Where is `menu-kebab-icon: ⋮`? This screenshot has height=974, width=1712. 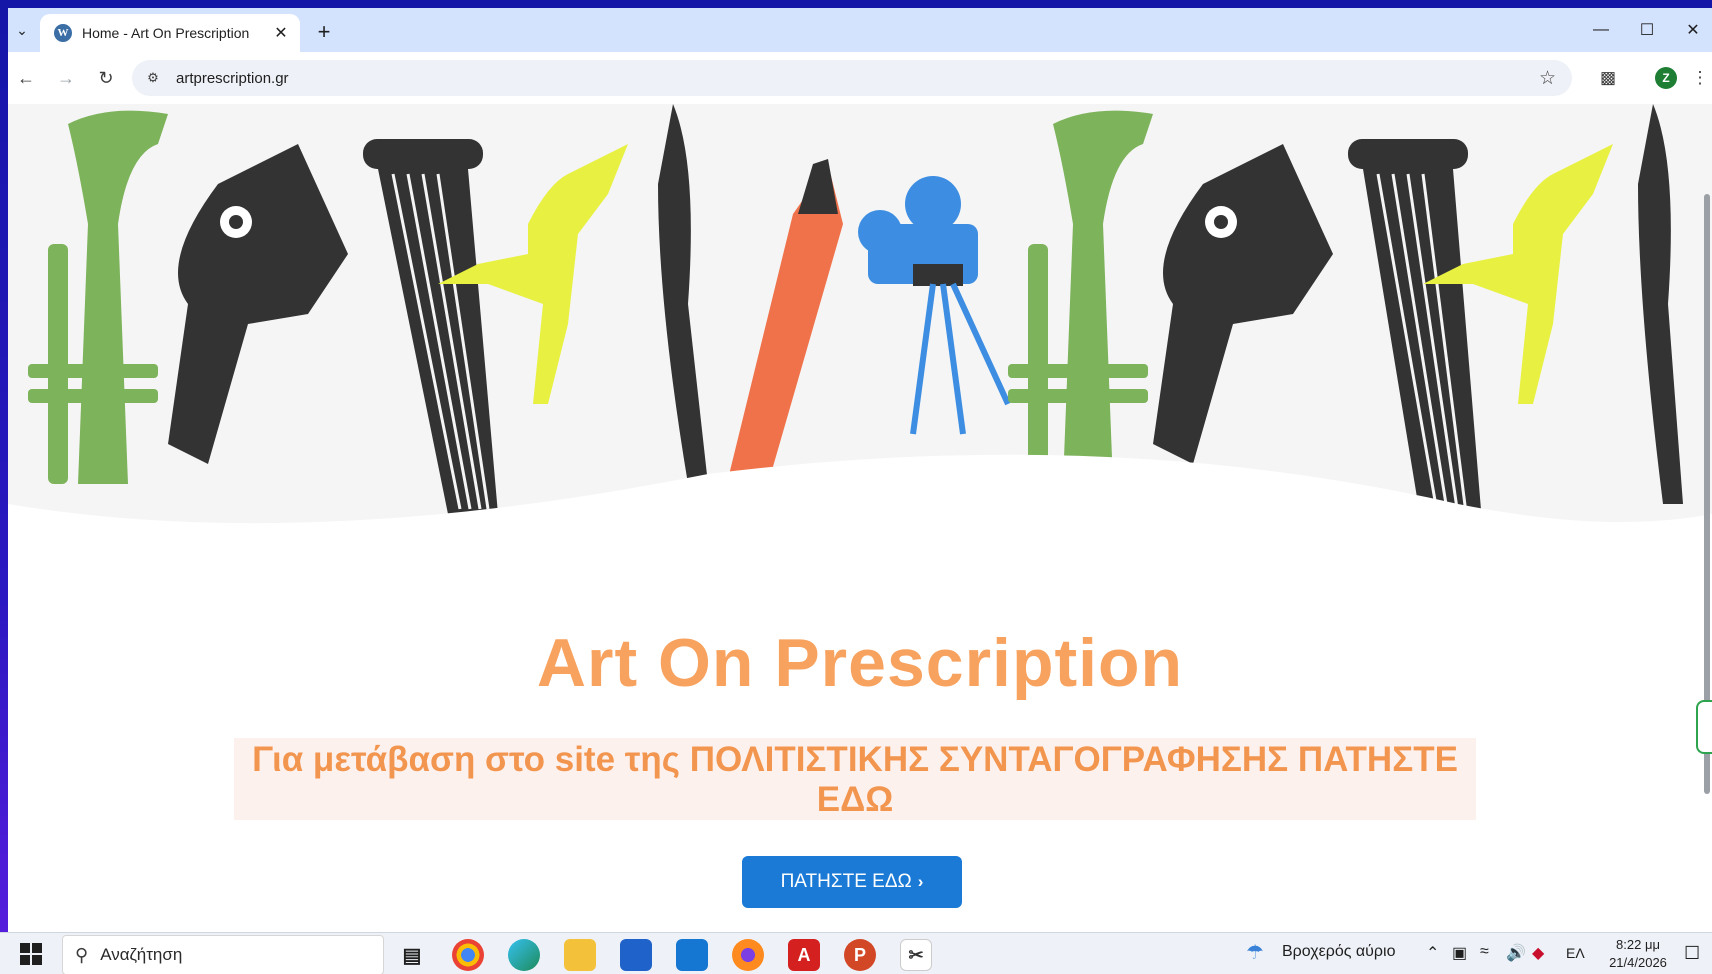 menu-kebab-icon: ⋮ is located at coordinates (1700, 78).